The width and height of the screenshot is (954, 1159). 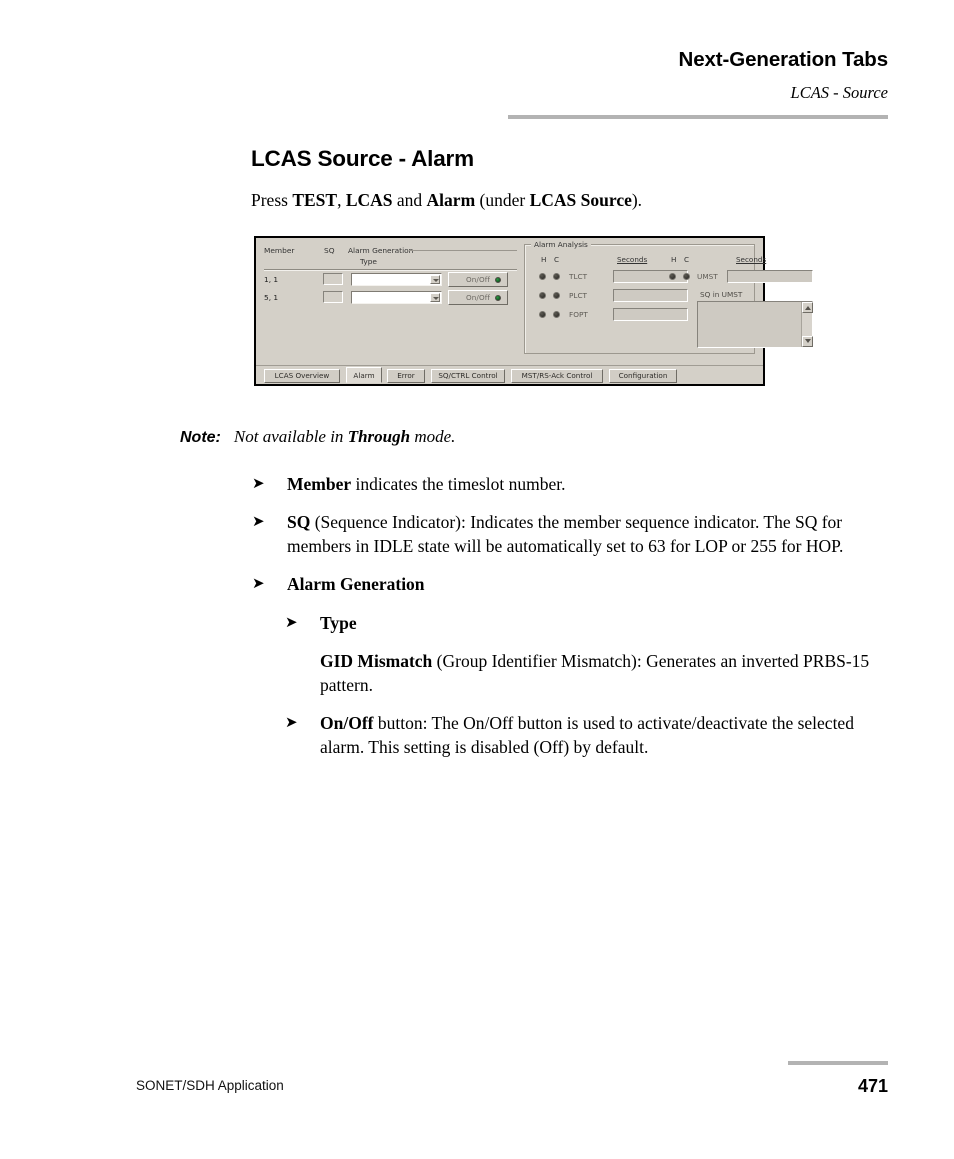 What do you see at coordinates (650, 314) in the screenshot?
I see `seconds-field-fopt` at bounding box center [650, 314].